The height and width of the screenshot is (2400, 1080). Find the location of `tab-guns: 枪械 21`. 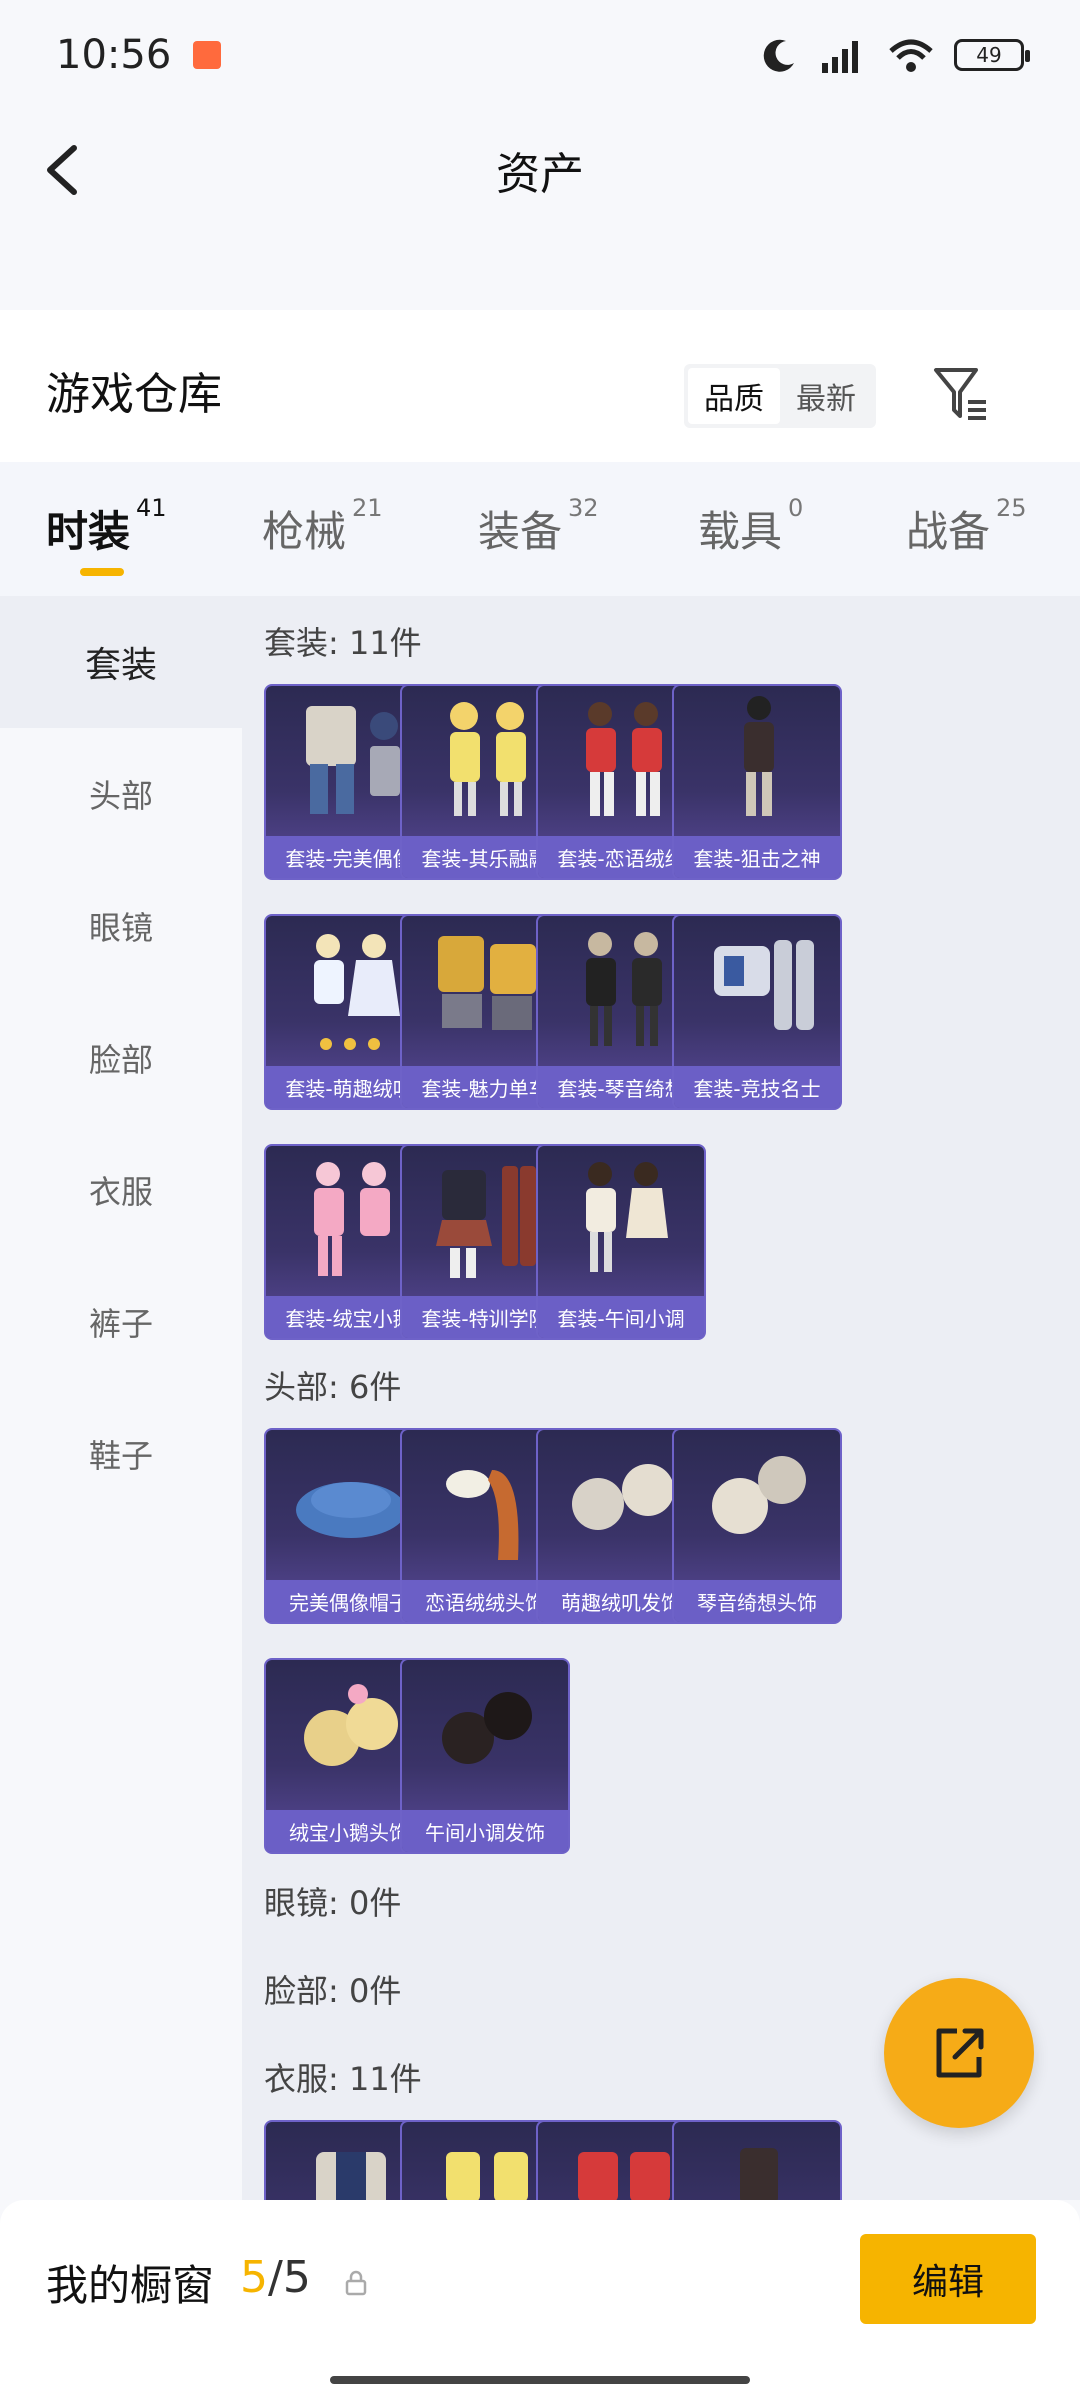

tab-guns: 枪械 21 is located at coordinates (322, 526).